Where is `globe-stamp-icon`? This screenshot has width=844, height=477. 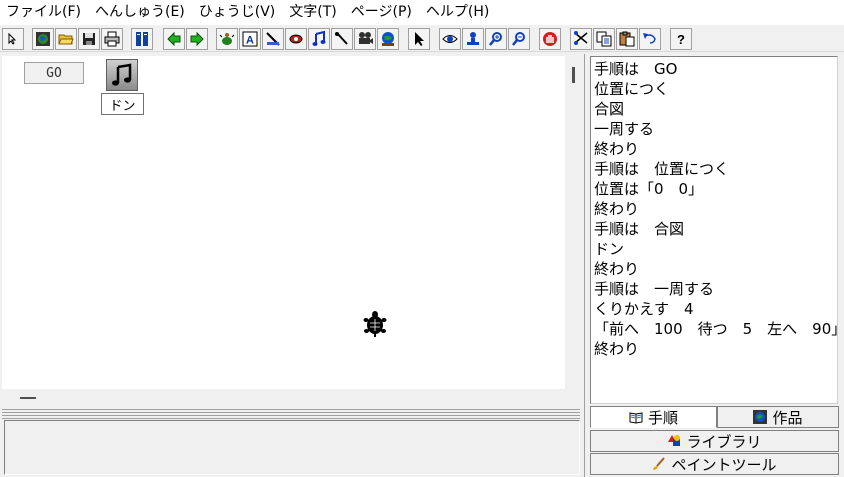 globe-stamp-icon is located at coordinates (388, 39).